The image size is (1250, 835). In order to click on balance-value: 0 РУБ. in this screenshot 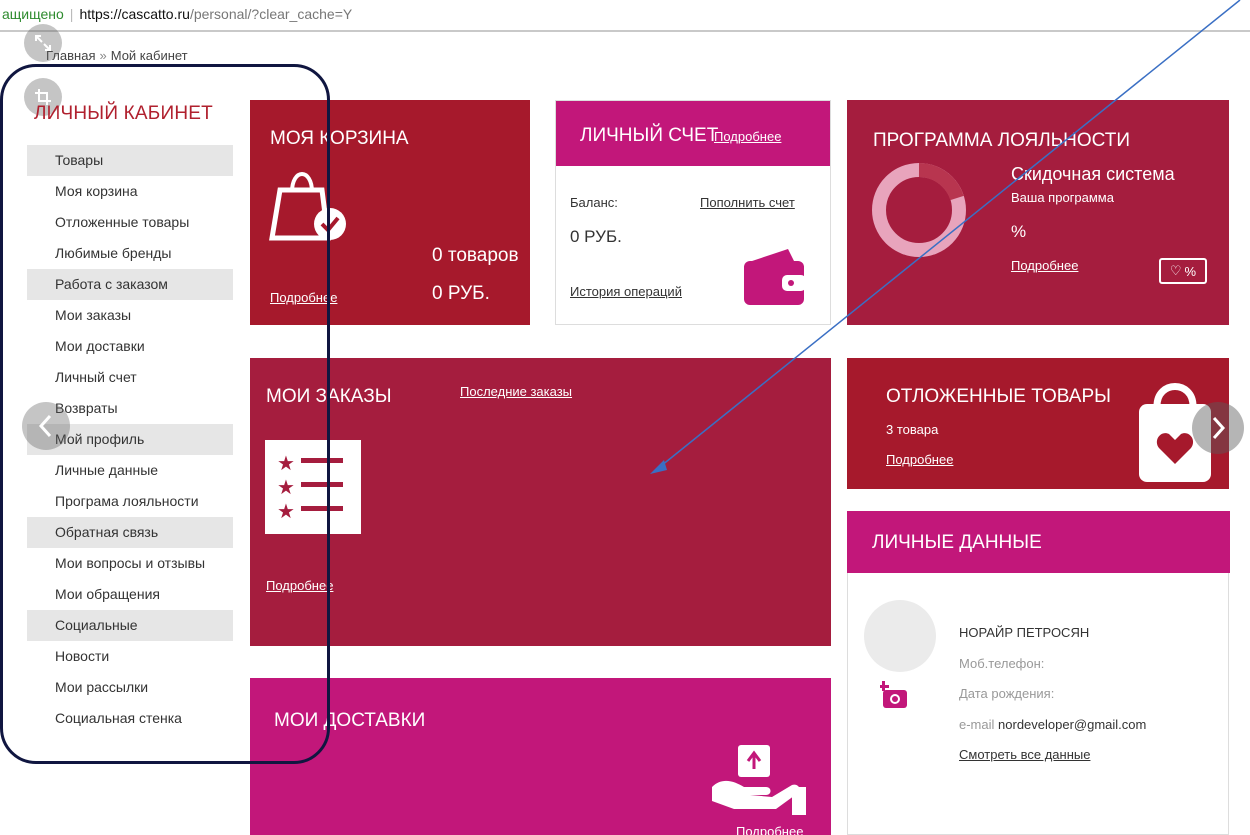, I will do `click(596, 236)`.